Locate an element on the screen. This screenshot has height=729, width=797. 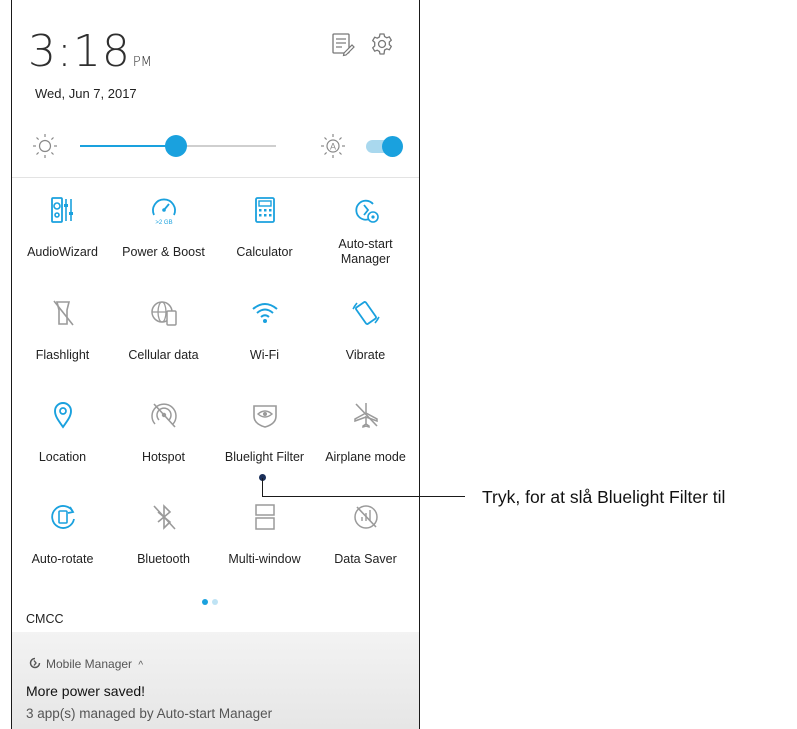
location-icon is located at coordinates (63, 415).